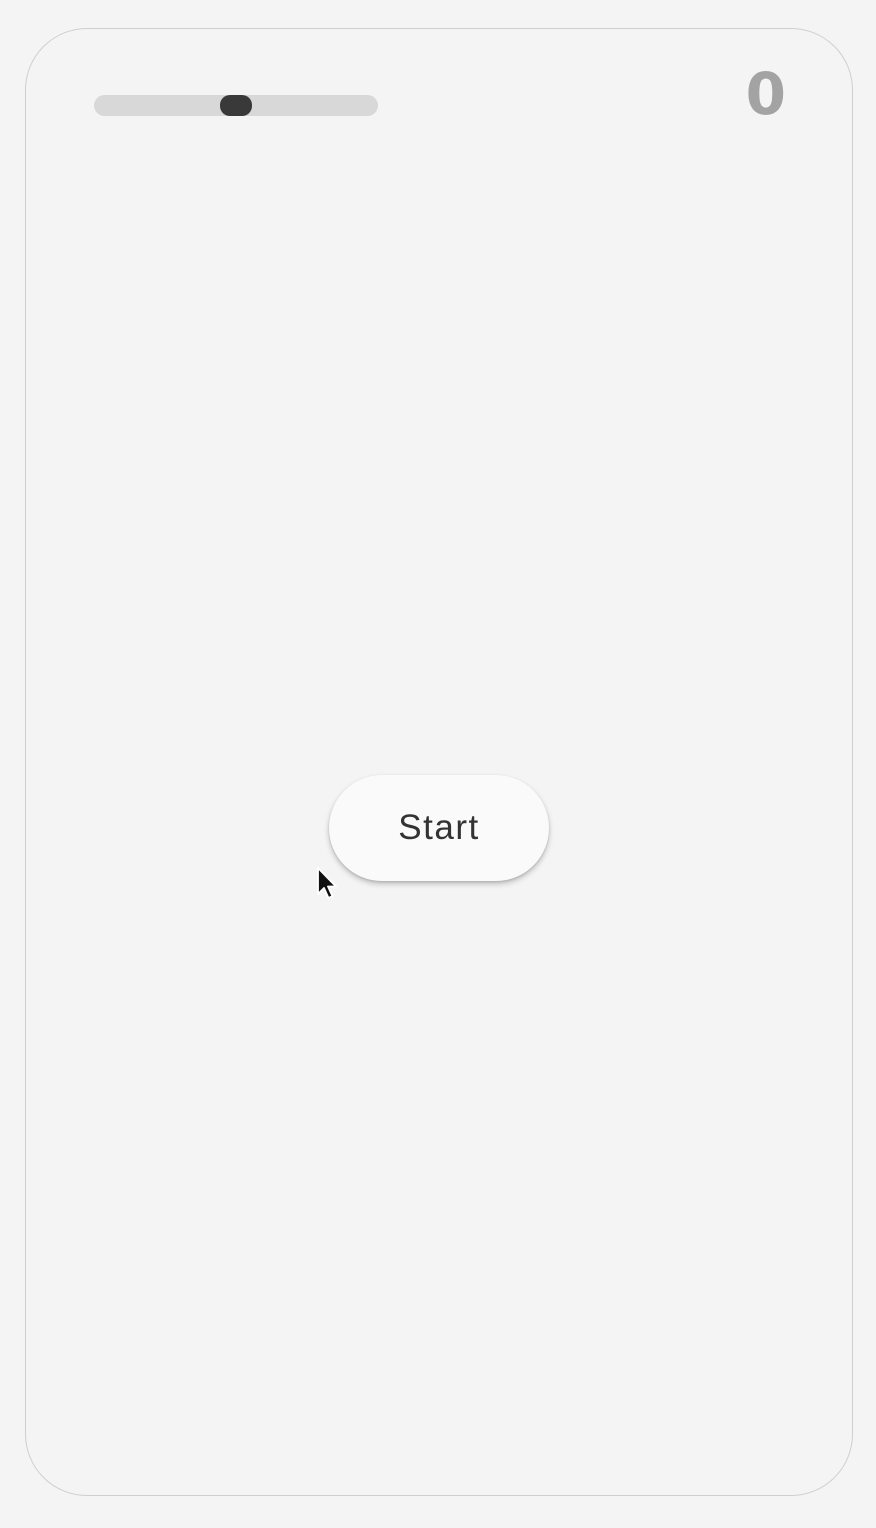 The height and width of the screenshot is (1528, 876). I want to click on score-counter: 0, so click(765, 94).